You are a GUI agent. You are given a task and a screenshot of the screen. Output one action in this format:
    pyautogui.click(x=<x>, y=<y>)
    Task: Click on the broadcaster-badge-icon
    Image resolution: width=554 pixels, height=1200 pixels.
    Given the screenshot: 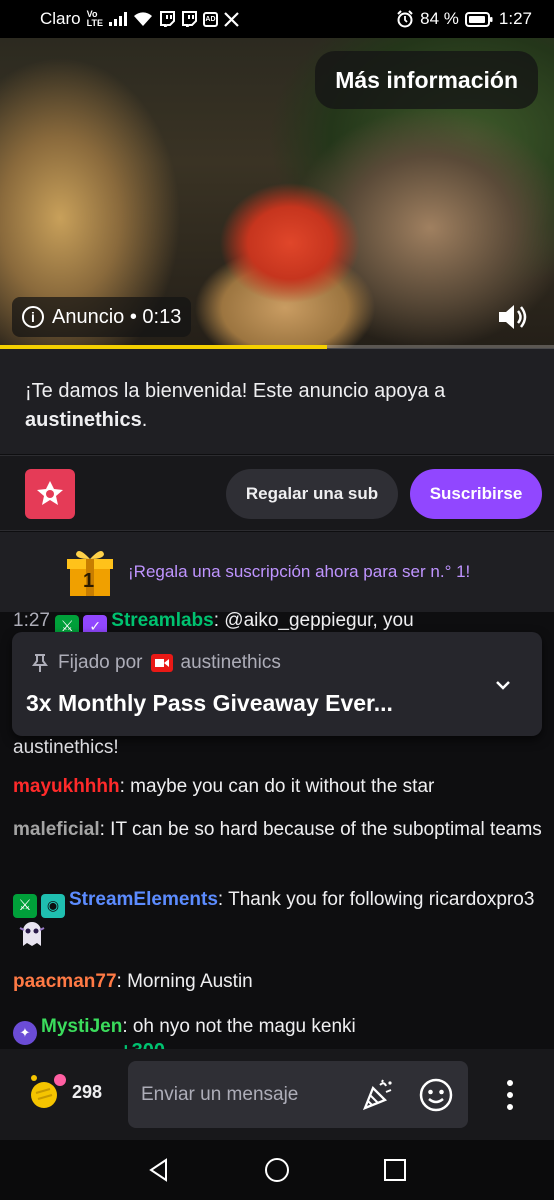 What is the action you would take?
    pyautogui.click(x=161, y=663)
    